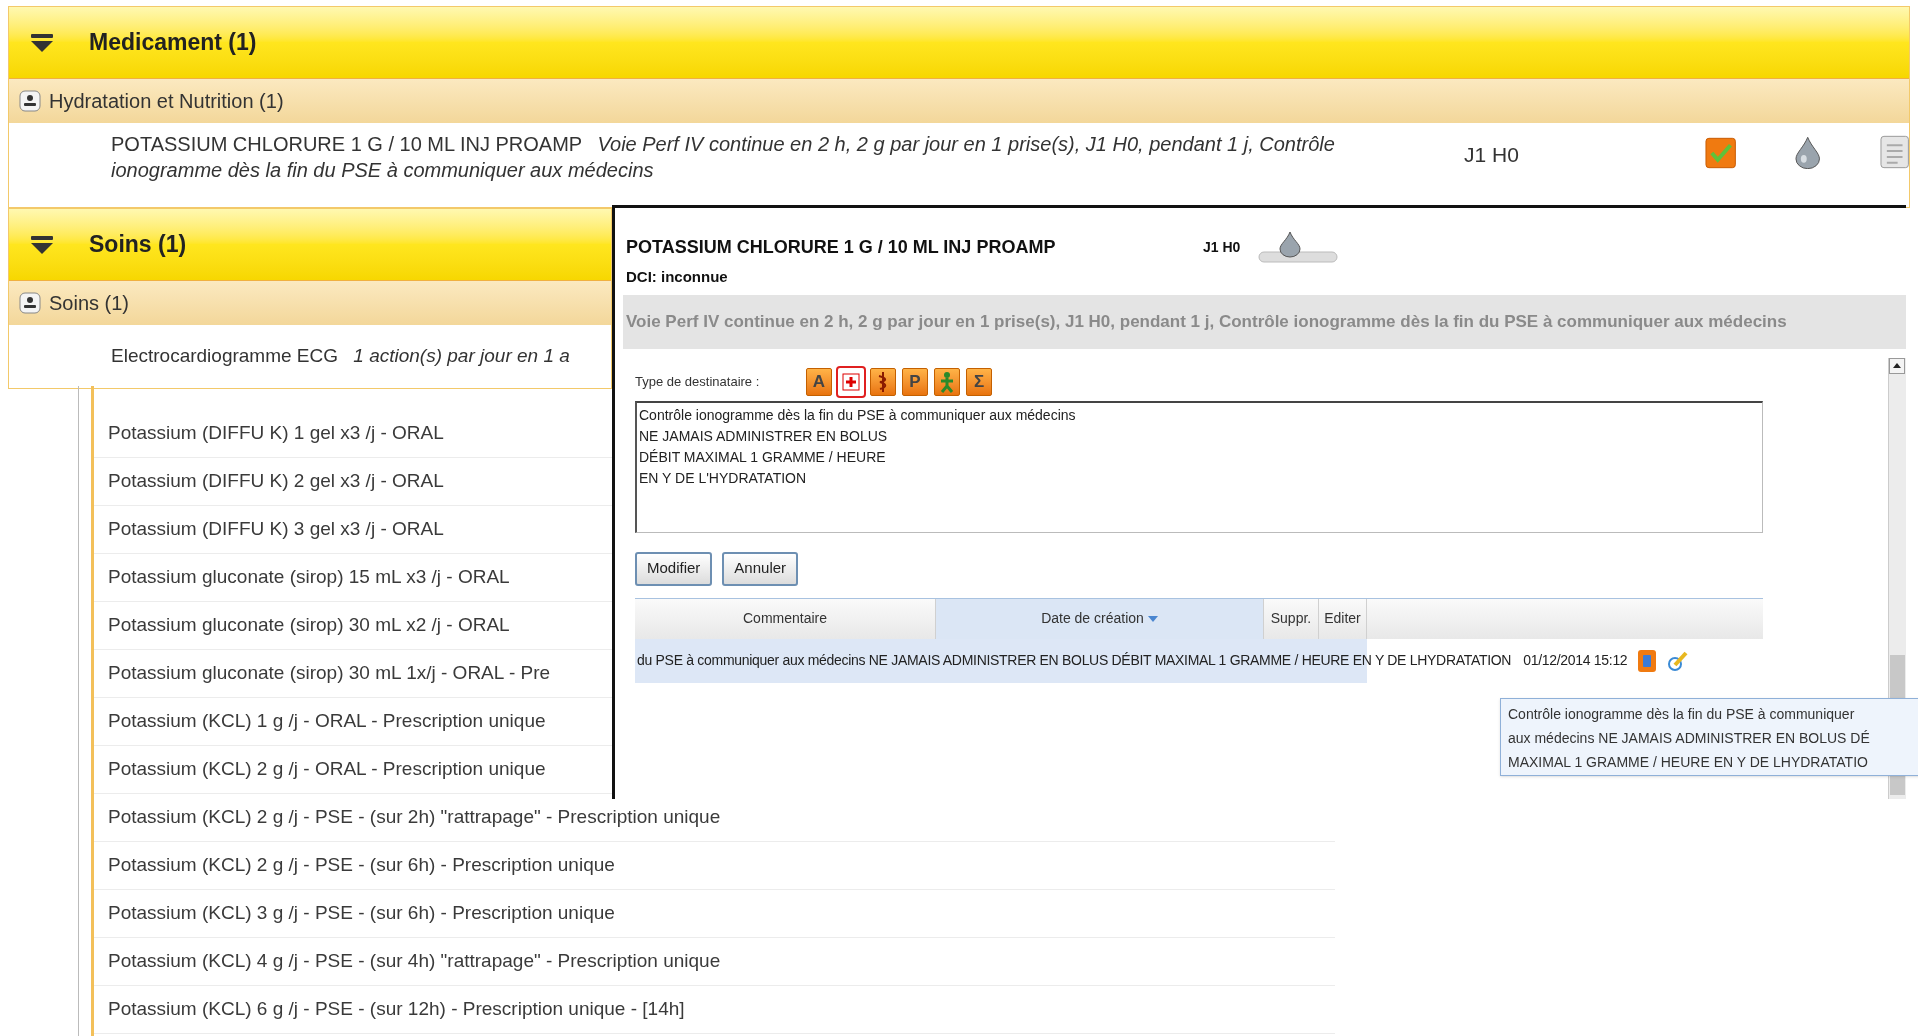 Image resolution: width=1918 pixels, height=1036 pixels. I want to click on group-header: Hydratation et Nutrition (1), so click(959, 101).